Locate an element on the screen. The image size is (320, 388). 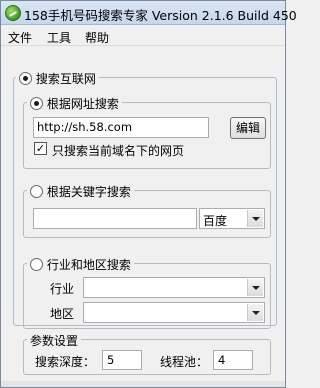
domain-only-checkbox: ✓ is located at coordinates (40, 148).